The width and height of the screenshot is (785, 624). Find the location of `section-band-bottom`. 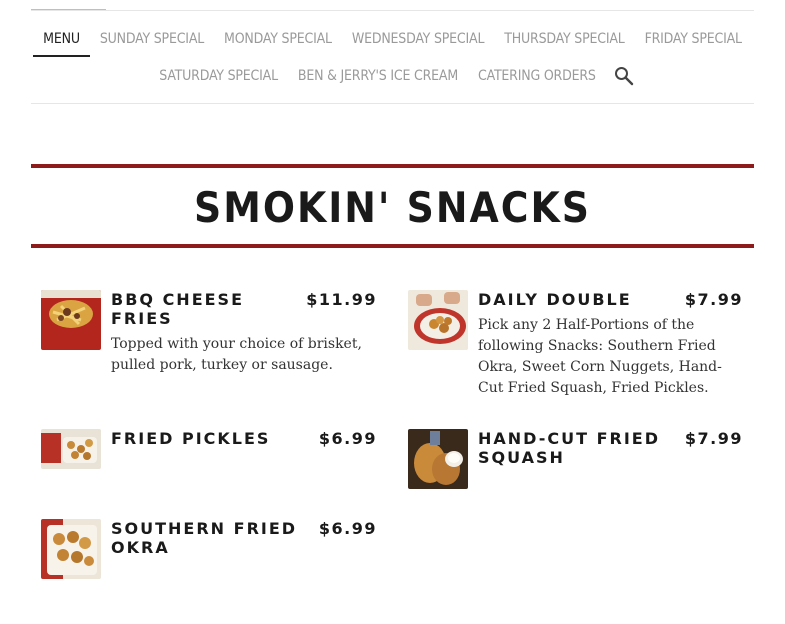

section-band-bottom is located at coordinates (392, 246).